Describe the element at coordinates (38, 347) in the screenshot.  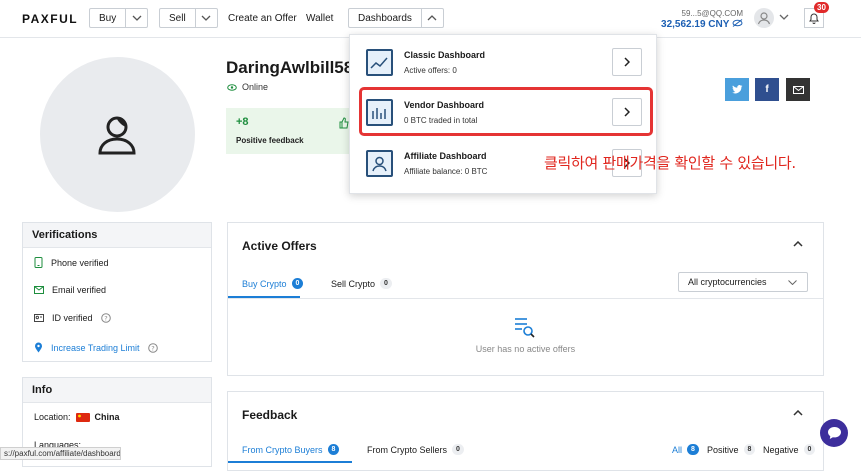
I see `location-pin-icon` at that location.